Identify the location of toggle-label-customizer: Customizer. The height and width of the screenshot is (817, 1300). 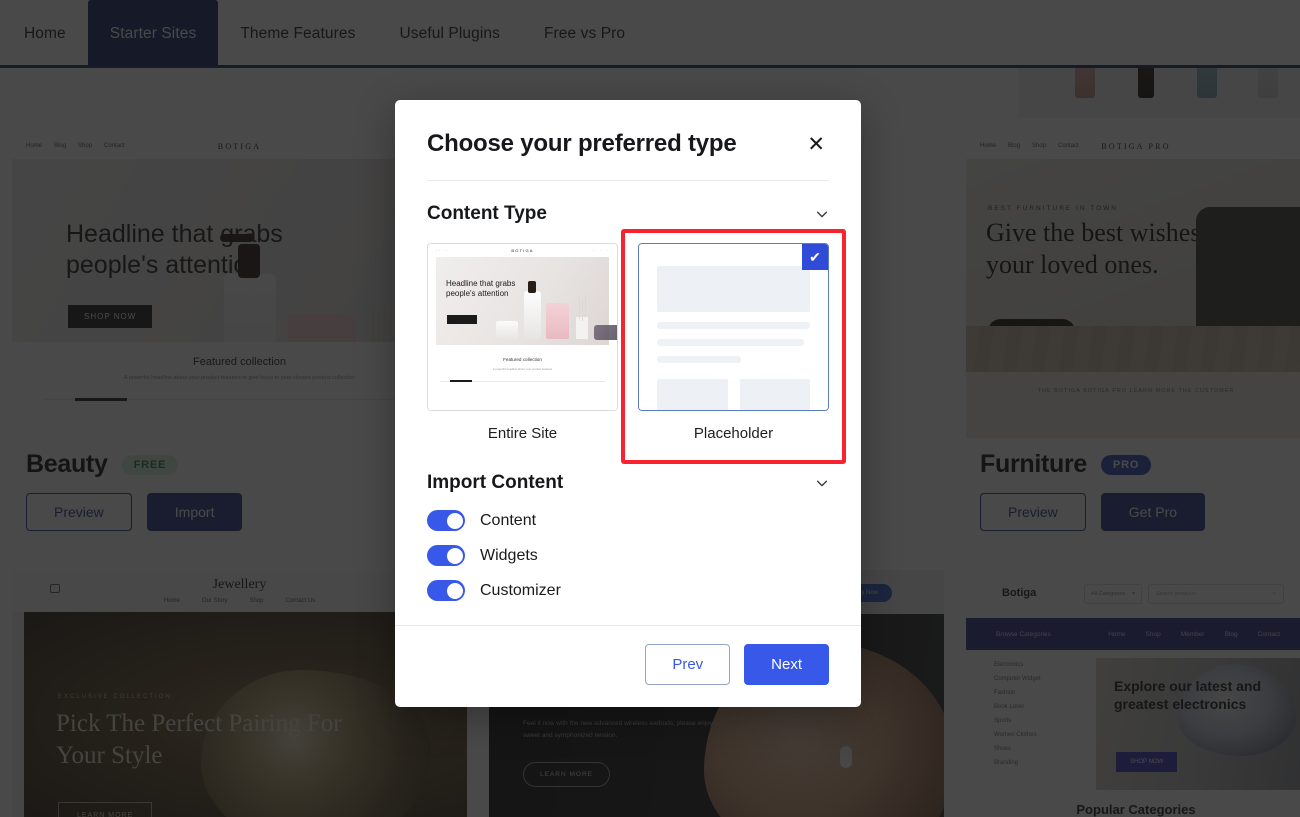
(520, 590).